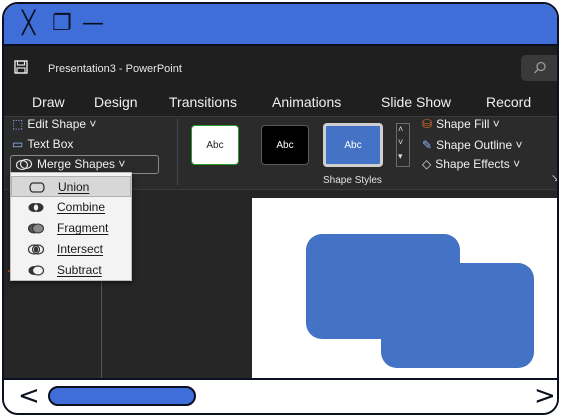 This screenshot has height=419, width=563. I want to click on restore-icon: ❐, so click(62, 24).